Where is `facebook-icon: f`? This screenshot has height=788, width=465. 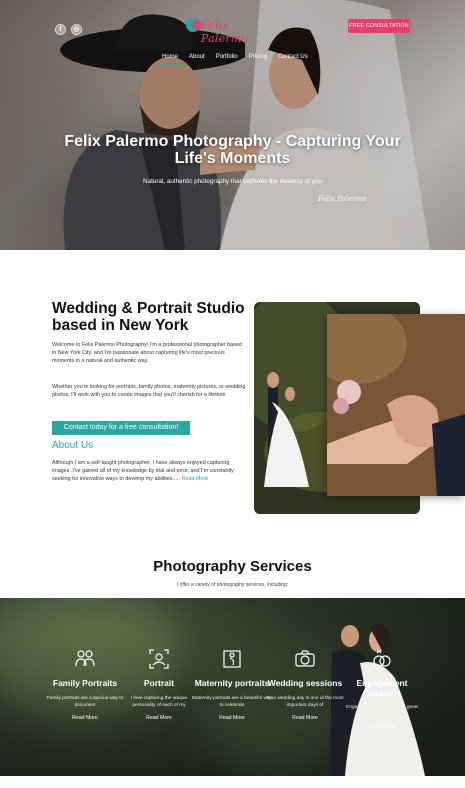 facebook-icon: f is located at coordinates (60, 29).